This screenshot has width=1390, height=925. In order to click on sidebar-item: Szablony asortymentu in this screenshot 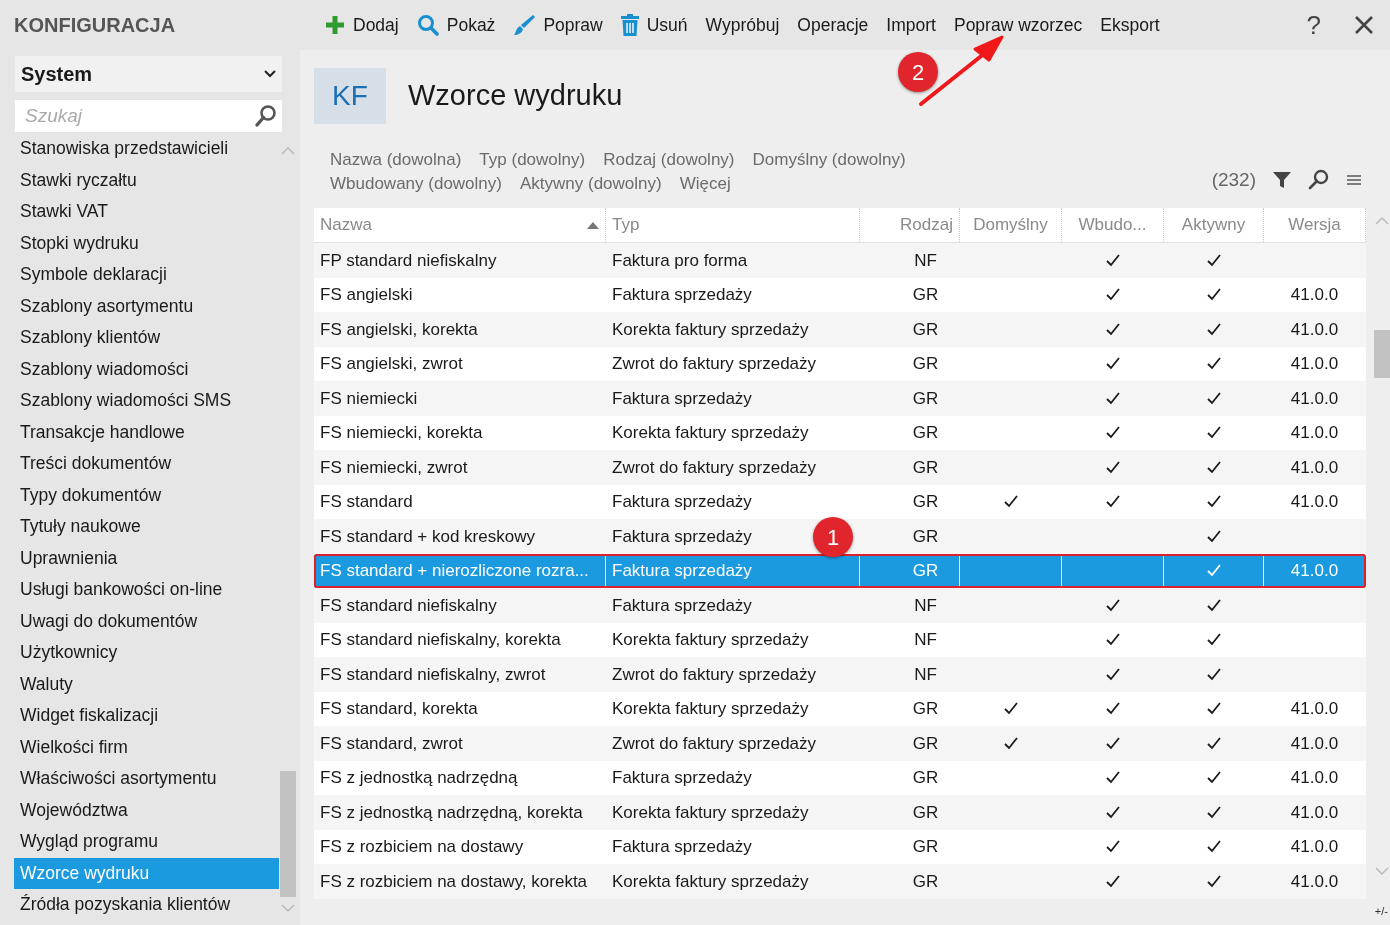, I will do `click(146, 306)`.